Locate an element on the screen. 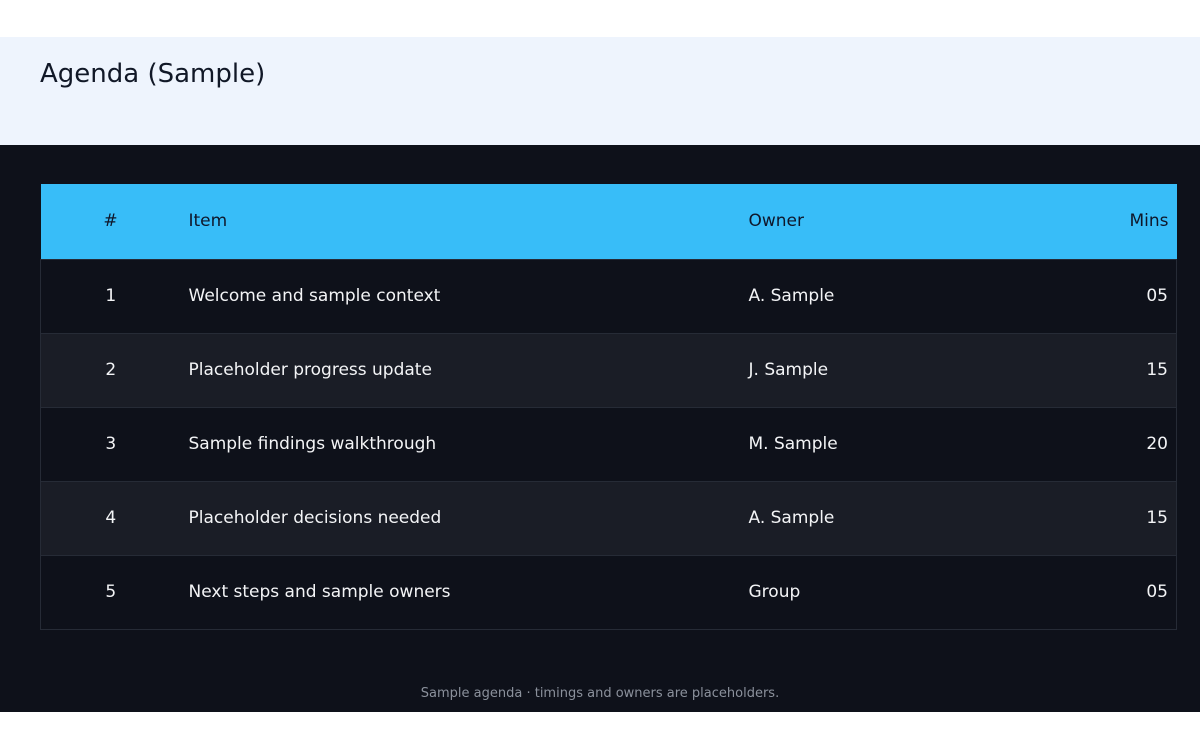 The image size is (1200, 750). table-header: # Item Owner Mins is located at coordinates (608, 221).